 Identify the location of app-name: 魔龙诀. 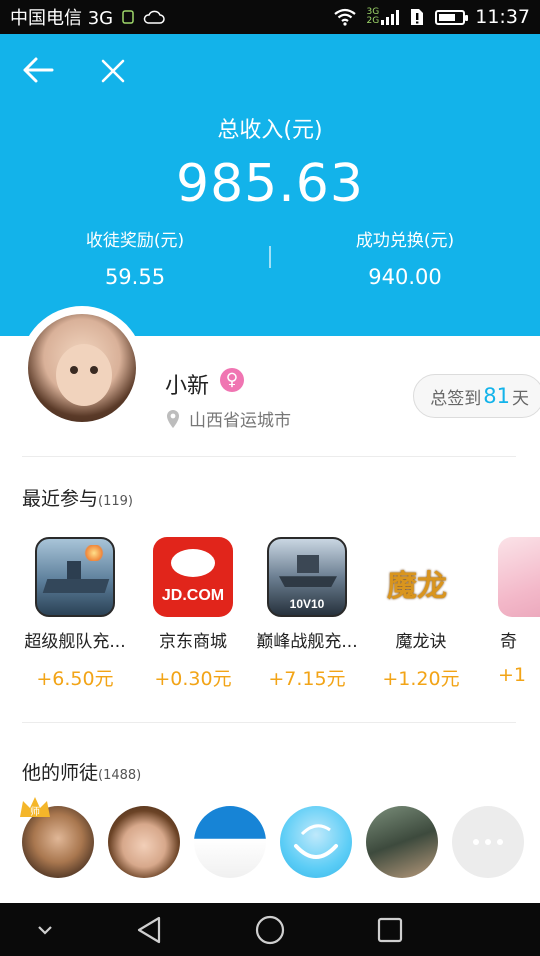
(421, 642).